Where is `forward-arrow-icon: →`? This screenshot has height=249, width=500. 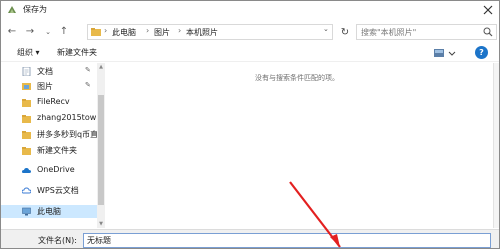 forward-arrow-icon: → is located at coordinates (30, 32).